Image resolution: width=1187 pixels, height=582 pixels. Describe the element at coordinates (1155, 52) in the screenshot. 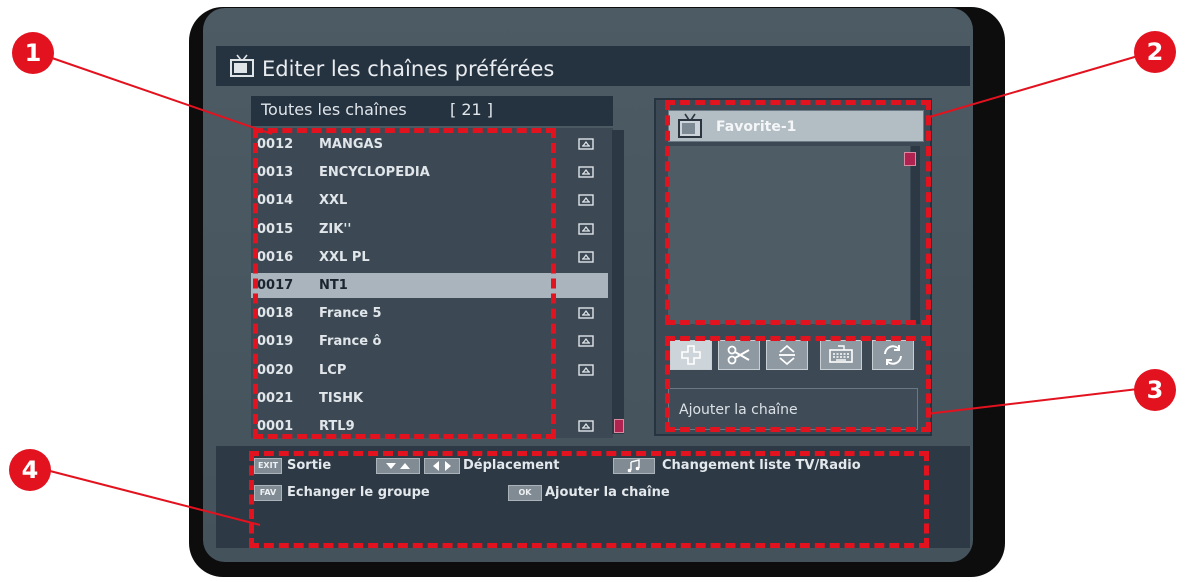

I see `callout-badge-2: 2` at that location.